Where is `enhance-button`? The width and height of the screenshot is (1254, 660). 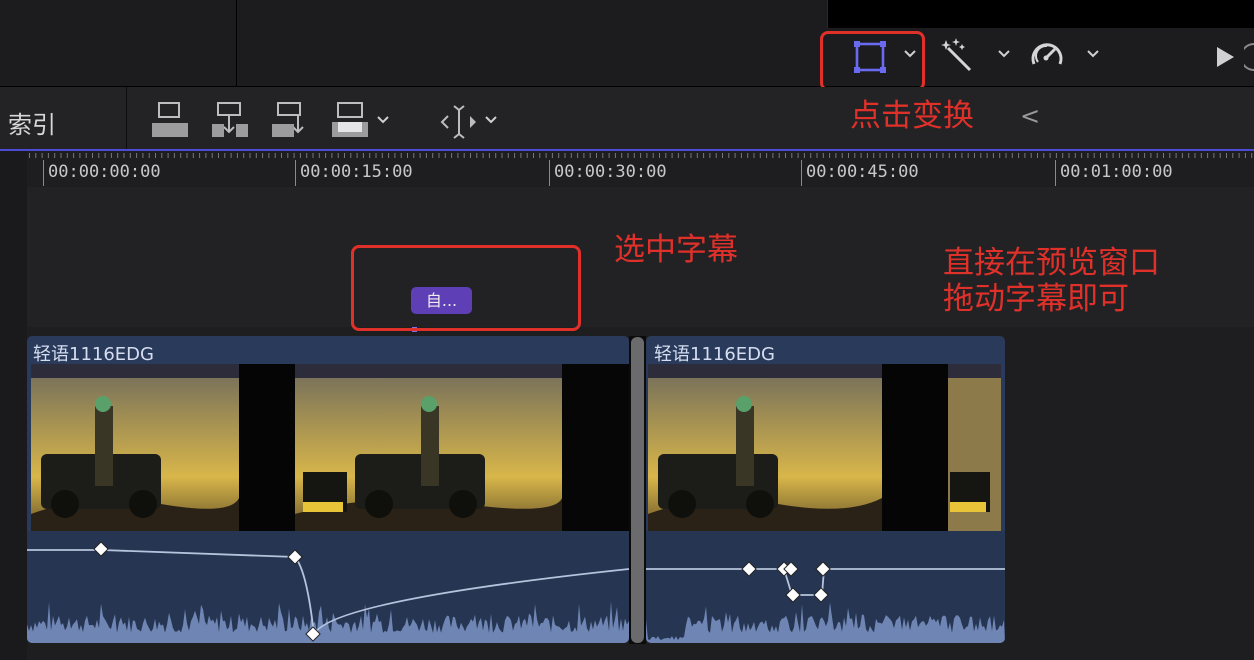 enhance-button is located at coordinates (958, 56).